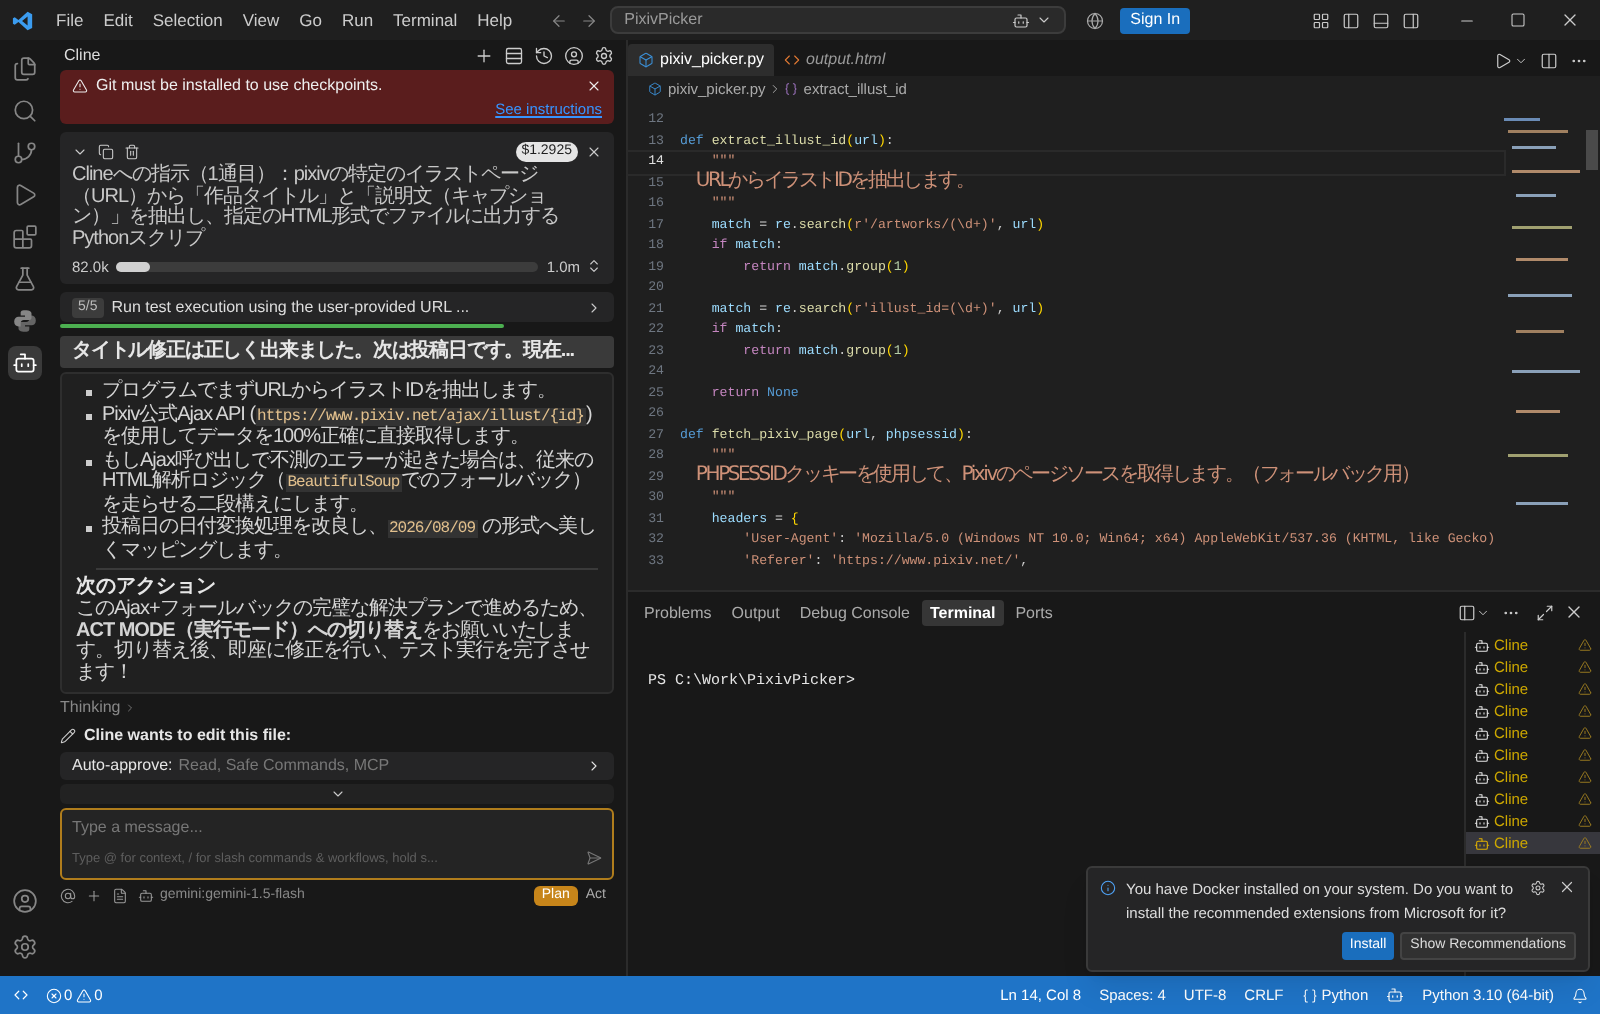 The width and height of the screenshot is (1600, 1014). What do you see at coordinates (106, 152) in the screenshot?
I see `copy-icon` at bounding box center [106, 152].